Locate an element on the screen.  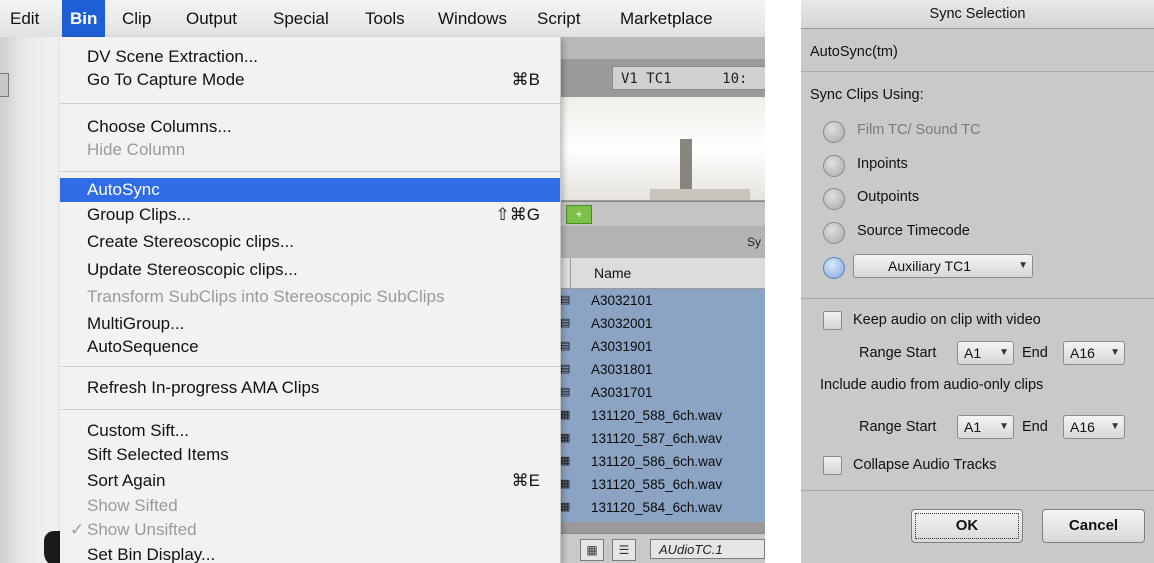
menu-item-label: Show Unsifted is located at coordinates (142, 529).